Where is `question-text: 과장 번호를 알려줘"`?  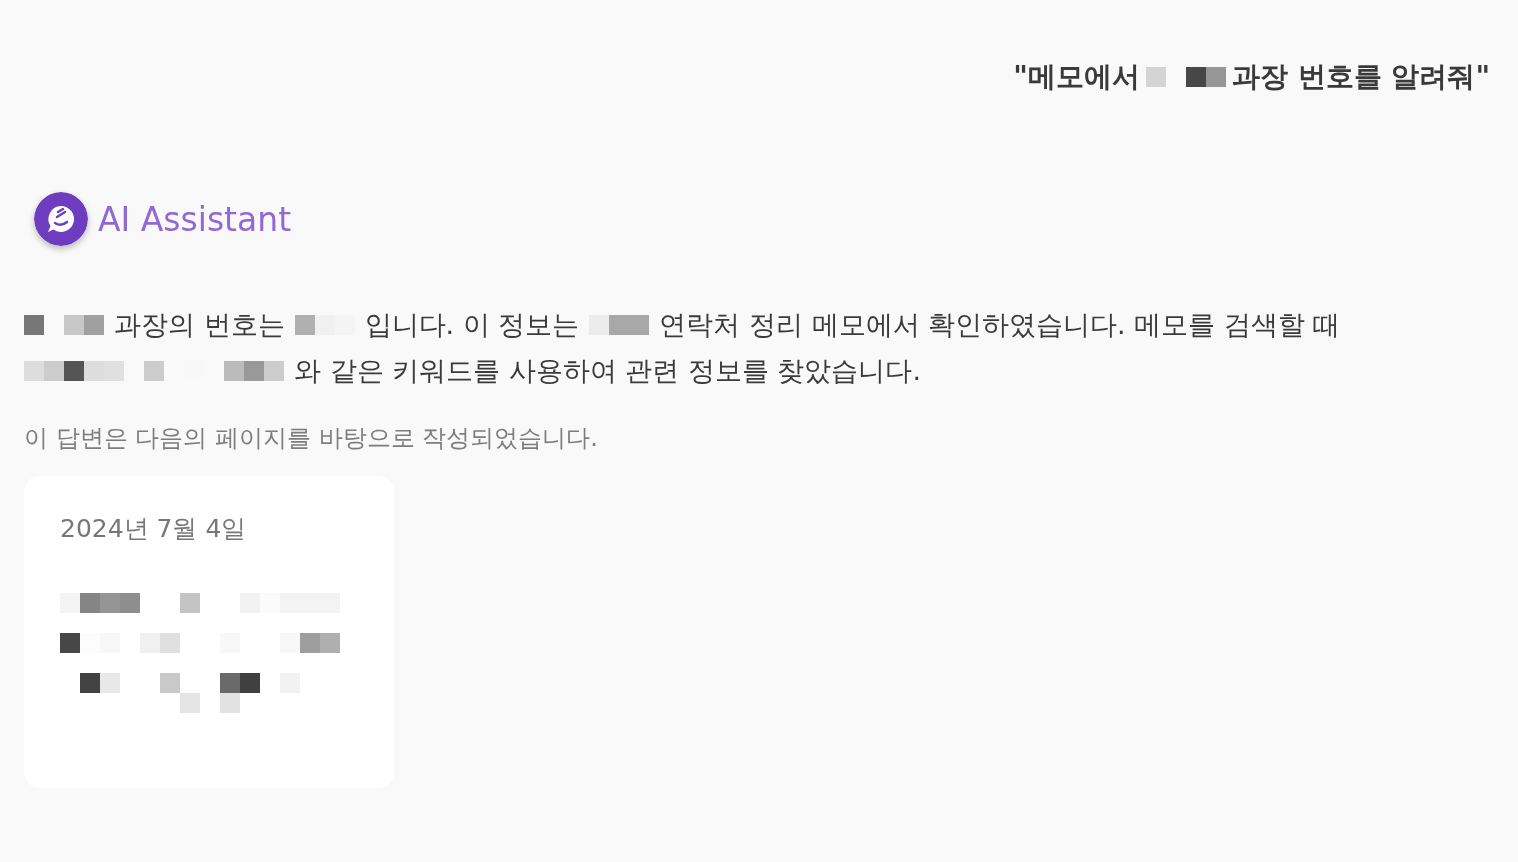 question-text: 과장 번호를 알려줘" is located at coordinates (1360, 77).